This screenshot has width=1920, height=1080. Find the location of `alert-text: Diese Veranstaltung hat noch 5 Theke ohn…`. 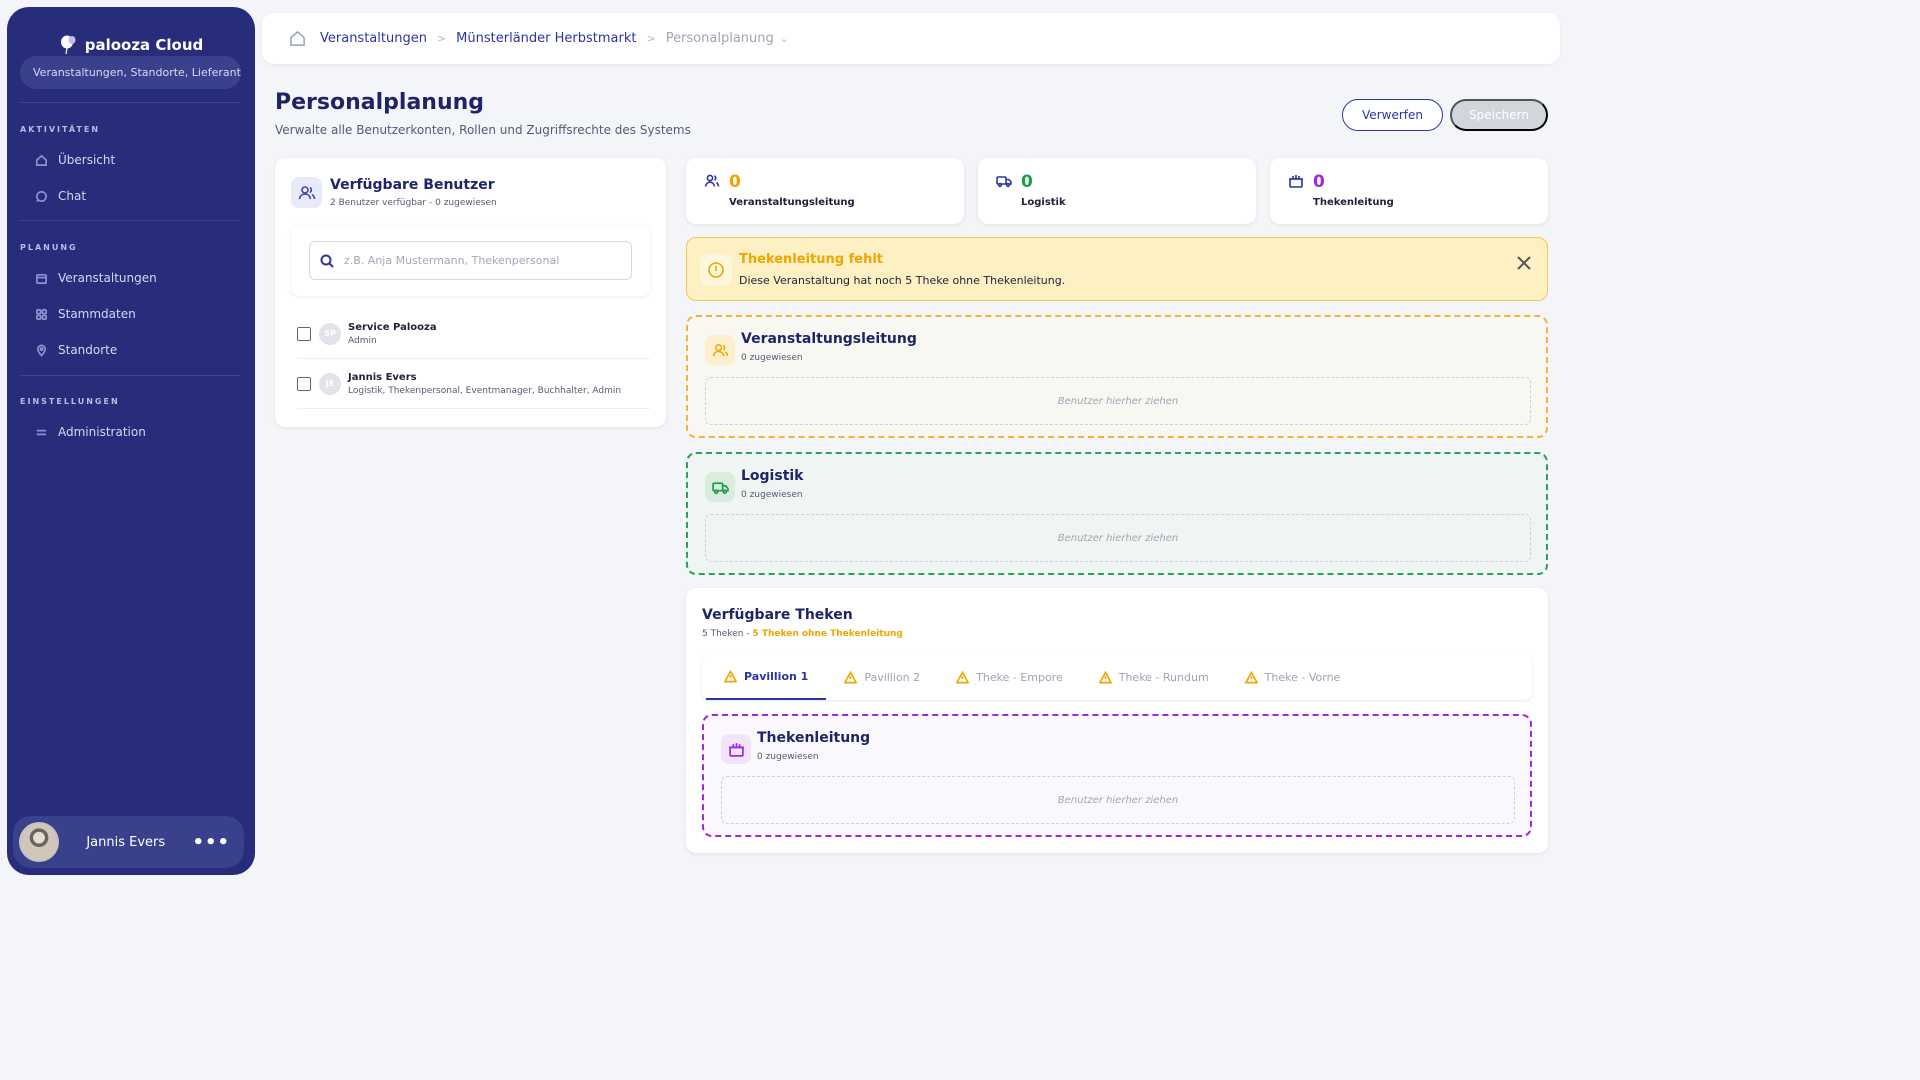

alert-text: Diese Veranstaltung hat noch 5 Theke ohn… is located at coordinates (902, 280).